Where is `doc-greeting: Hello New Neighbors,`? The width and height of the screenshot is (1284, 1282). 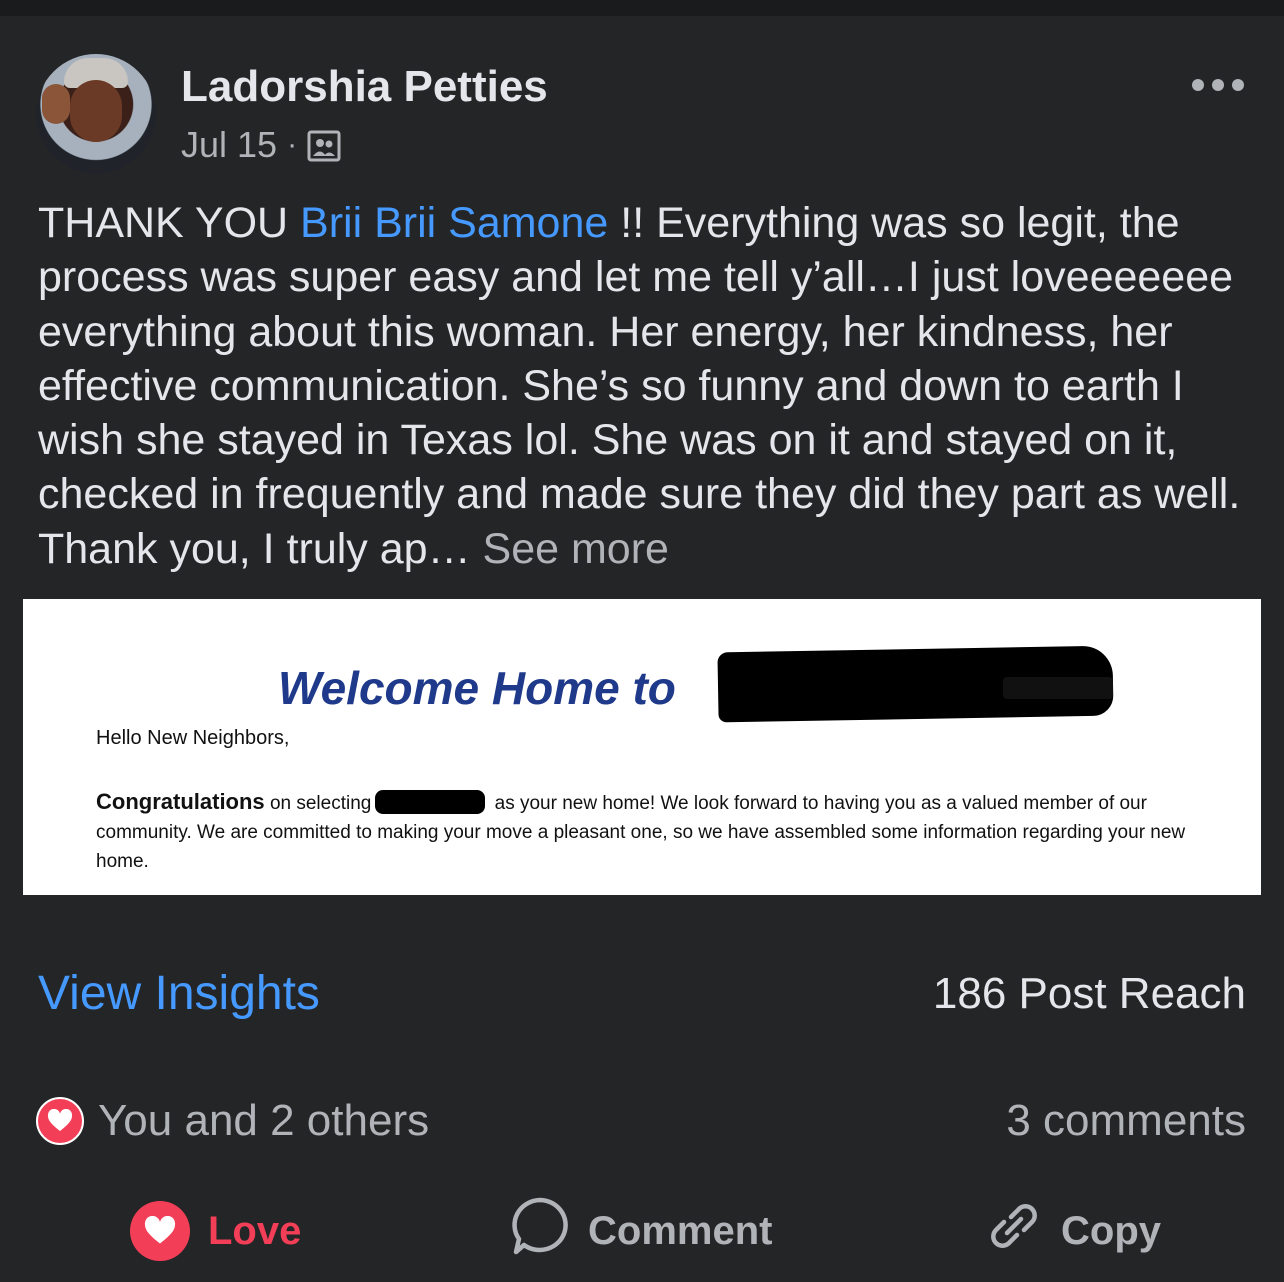 doc-greeting: Hello New Neighbors, is located at coordinates (193, 738).